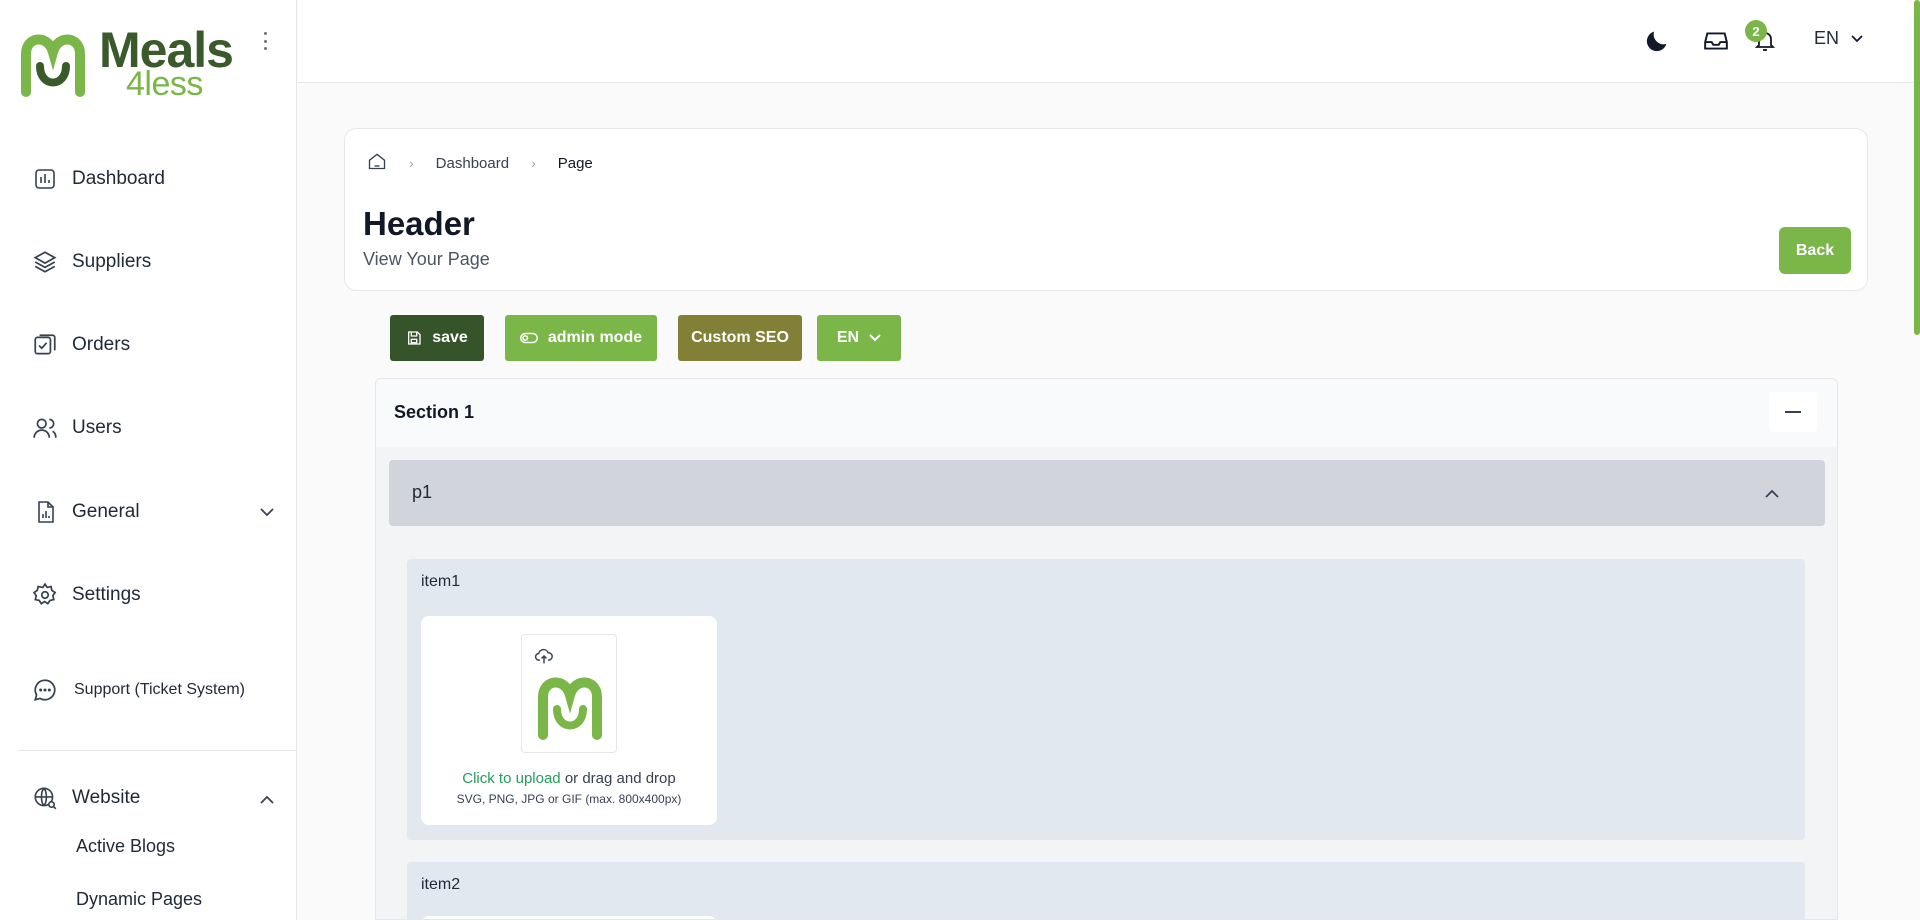 The image size is (1920, 920). I want to click on upload-instructions: Click to upload or drag and drop, so click(569, 778).